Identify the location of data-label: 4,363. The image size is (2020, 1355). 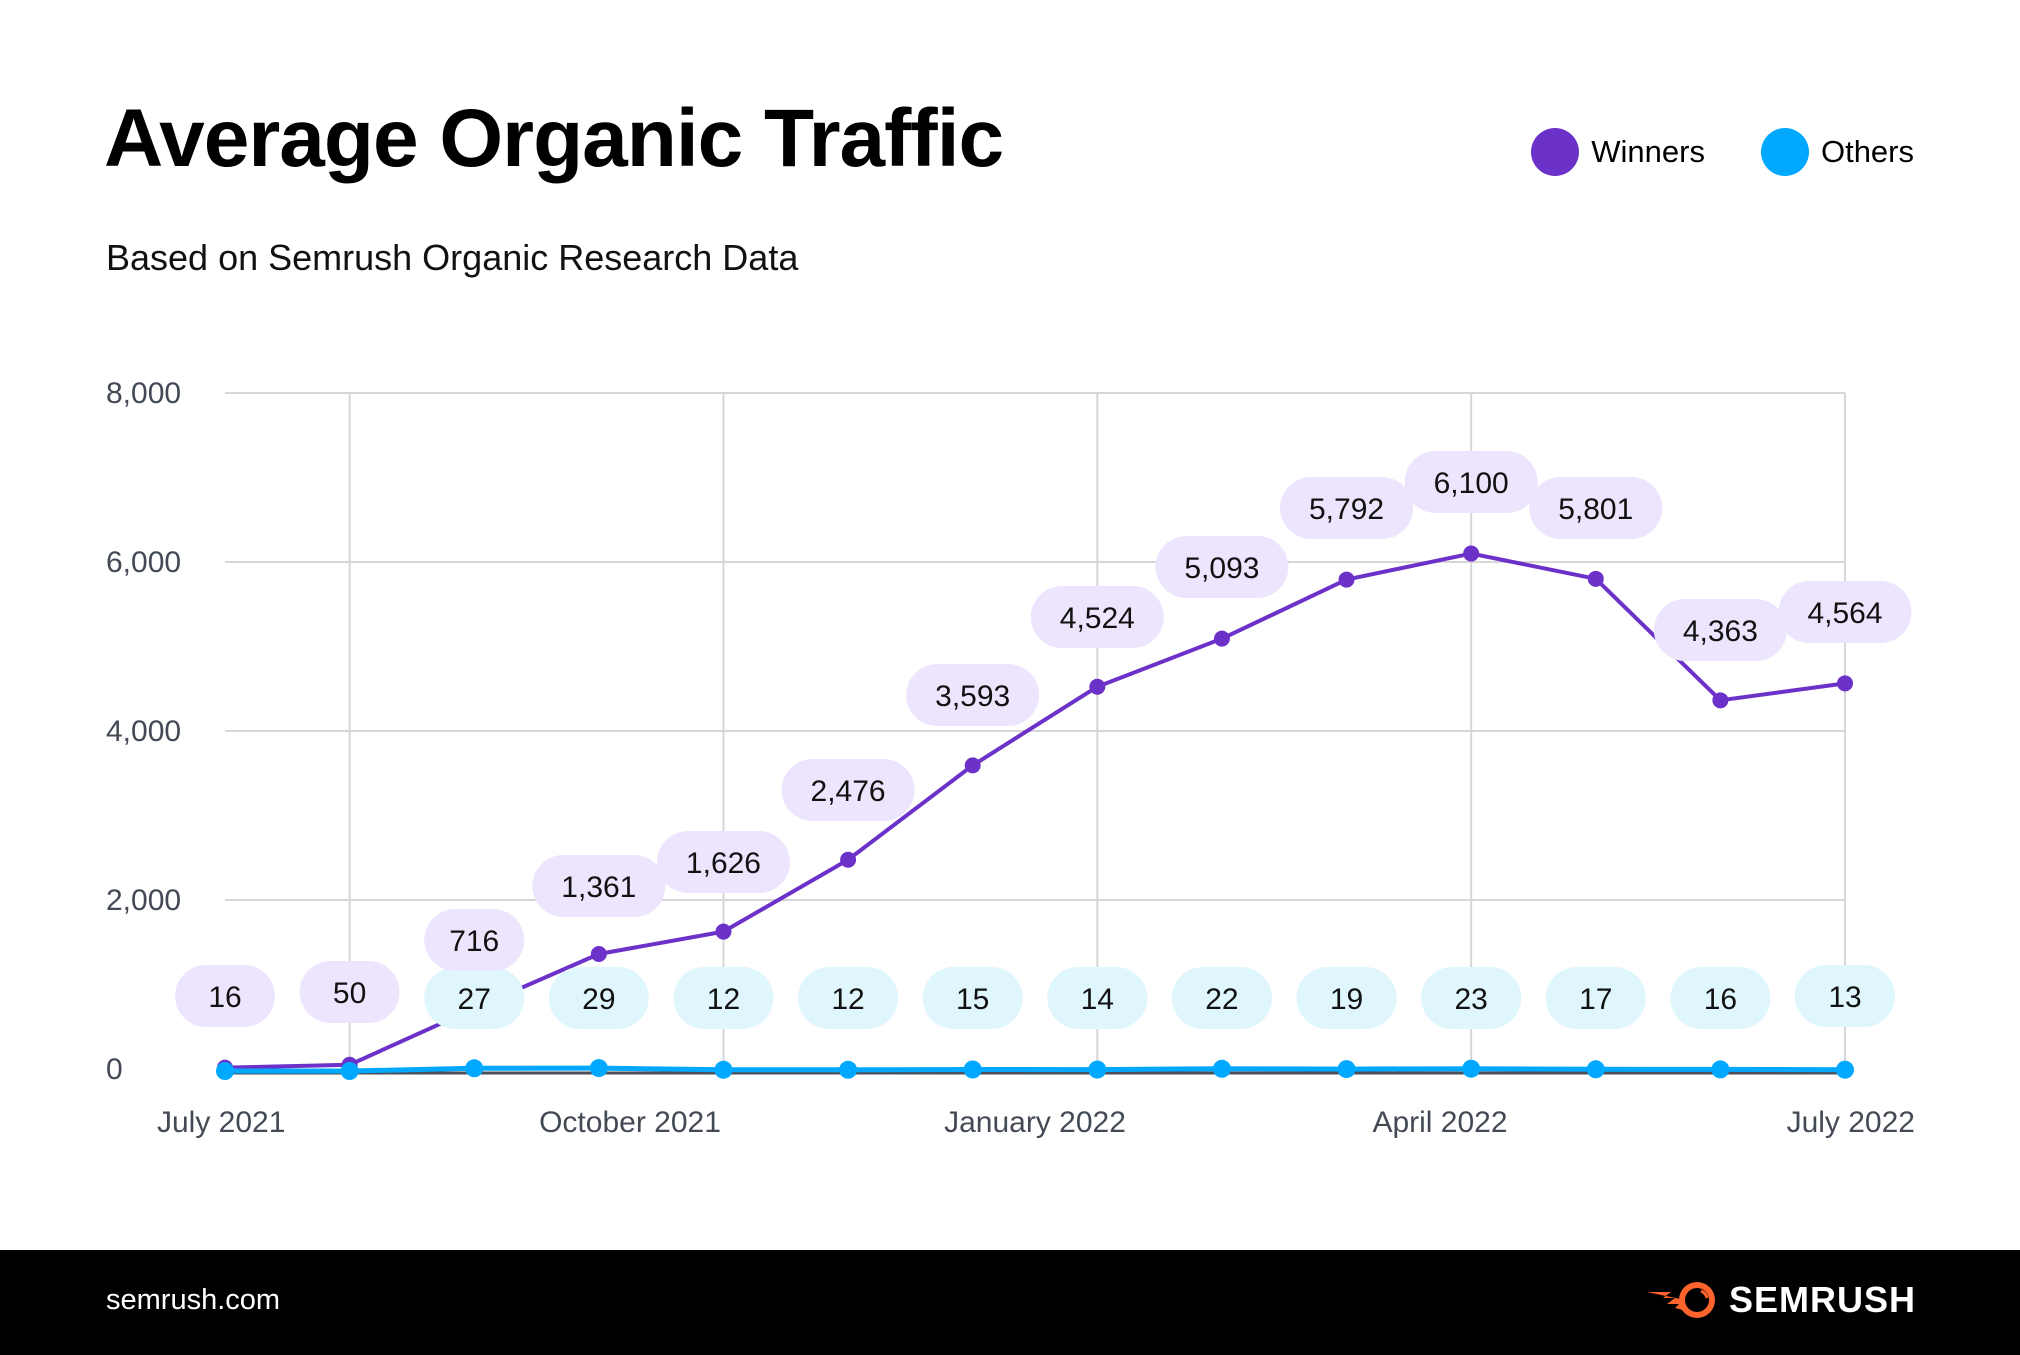
(1720, 631).